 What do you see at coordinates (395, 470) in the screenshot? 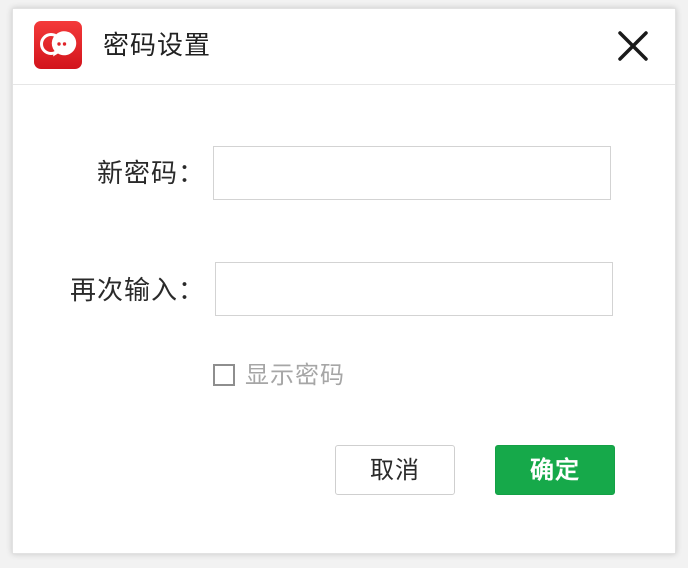
I see `cancel-button: 取消` at bounding box center [395, 470].